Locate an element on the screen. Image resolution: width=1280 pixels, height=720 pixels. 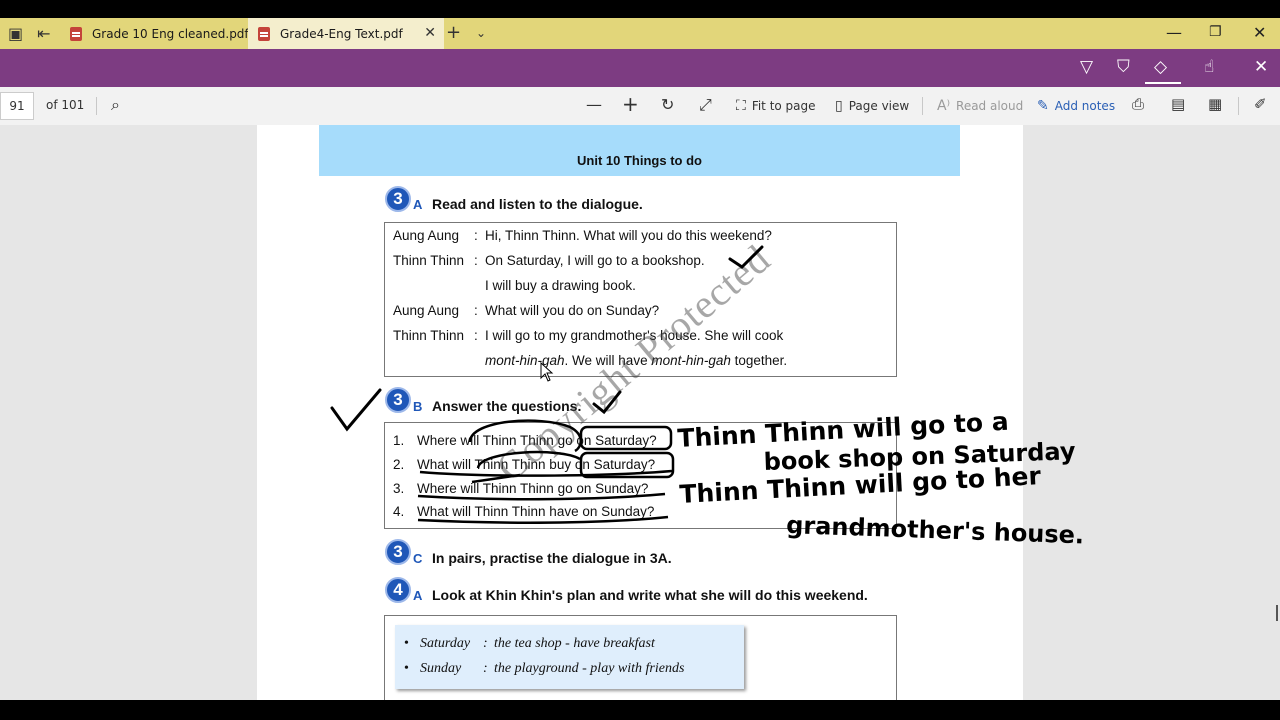
tab-actions-icon: ▣ is located at coordinates (15, 33).